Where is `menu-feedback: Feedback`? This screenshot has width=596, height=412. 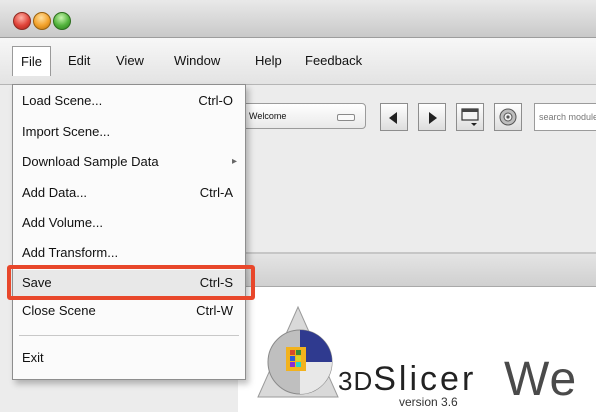 menu-feedback: Feedback is located at coordinates (333, 61).